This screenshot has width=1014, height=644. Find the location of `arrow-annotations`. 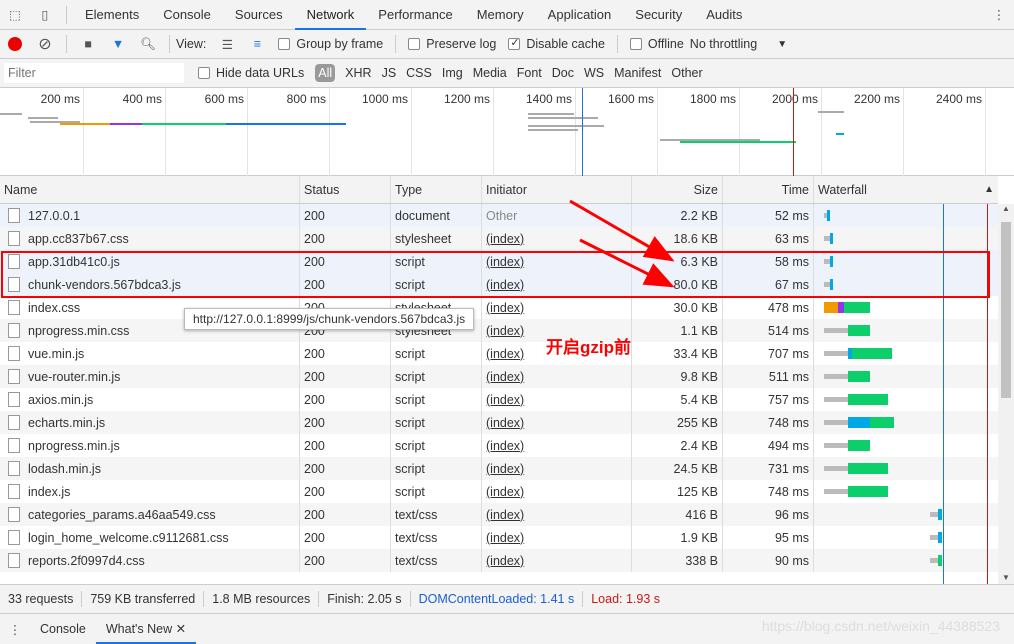

arrow-annotations is located at coordinates (622, 243).